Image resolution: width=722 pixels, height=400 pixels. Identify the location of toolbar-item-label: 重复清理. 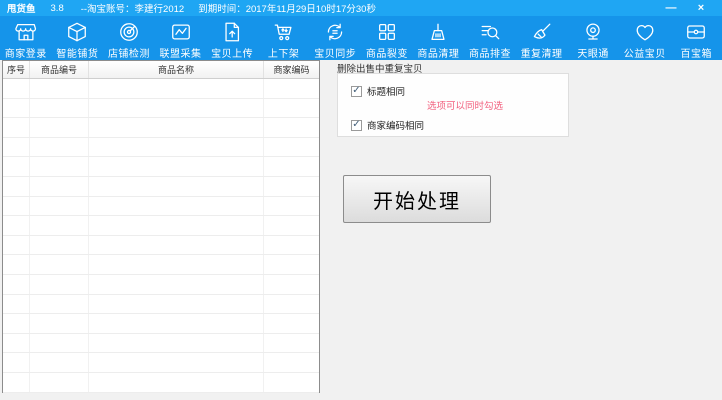
(541, 54).